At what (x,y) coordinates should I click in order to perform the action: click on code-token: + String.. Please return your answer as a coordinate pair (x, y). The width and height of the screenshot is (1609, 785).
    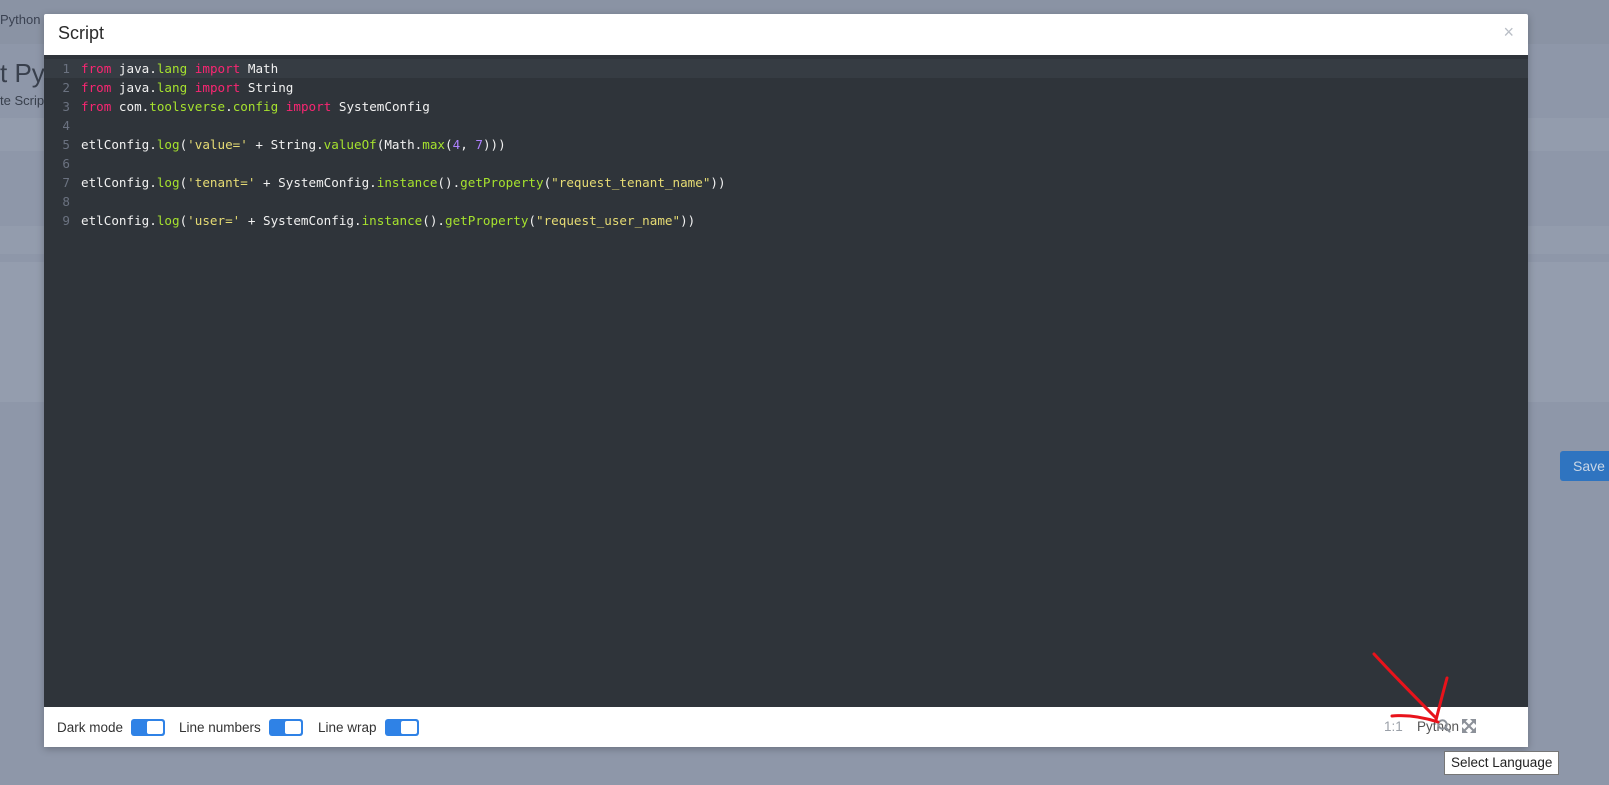
    Looking at the image, I should click on (285, 144).